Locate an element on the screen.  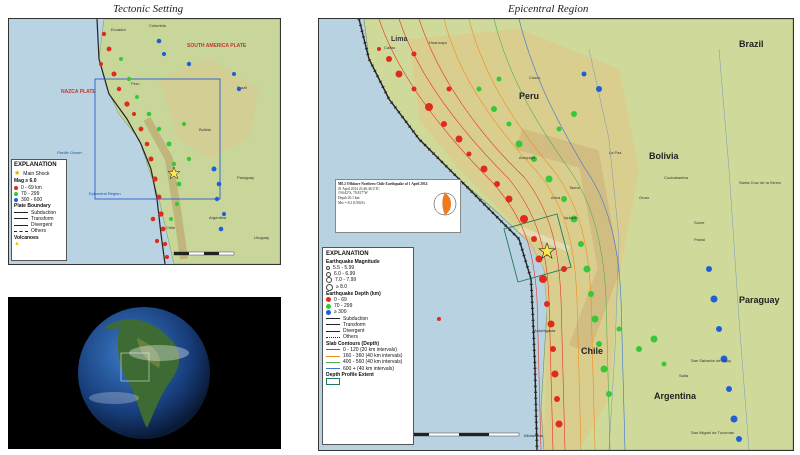
santa-cruz-label: Santa Cruz de la Sierra is located at coordinates (760, 182).